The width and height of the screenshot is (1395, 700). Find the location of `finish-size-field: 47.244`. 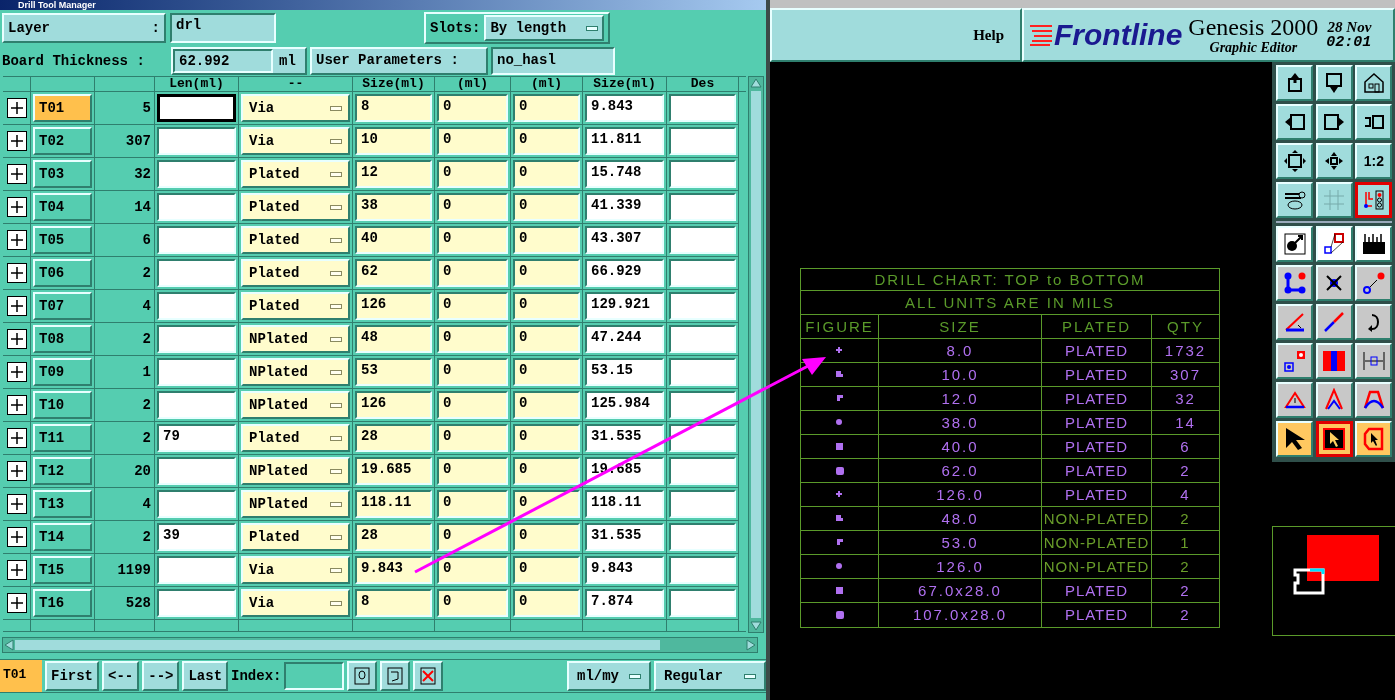

finish-size-field: 47.244 is located at coordinates (624, 339).